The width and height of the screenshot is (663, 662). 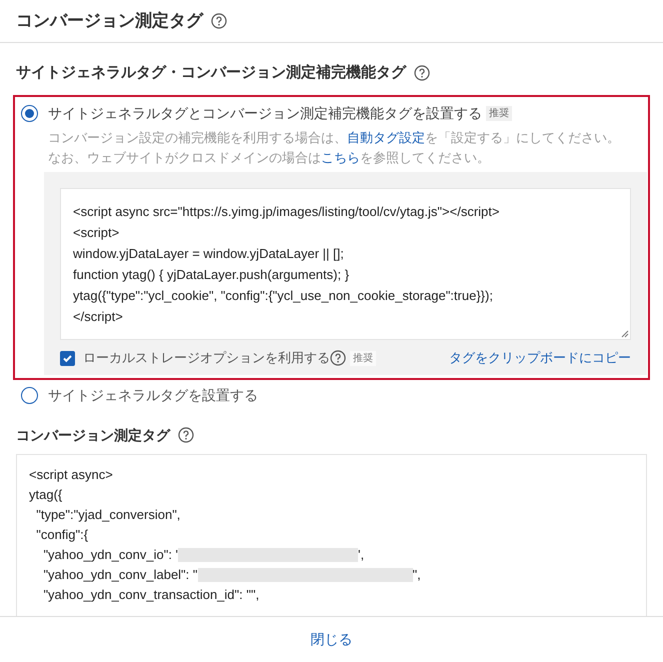 I want to click on checkmark-icon, so click(x=67, y=358).